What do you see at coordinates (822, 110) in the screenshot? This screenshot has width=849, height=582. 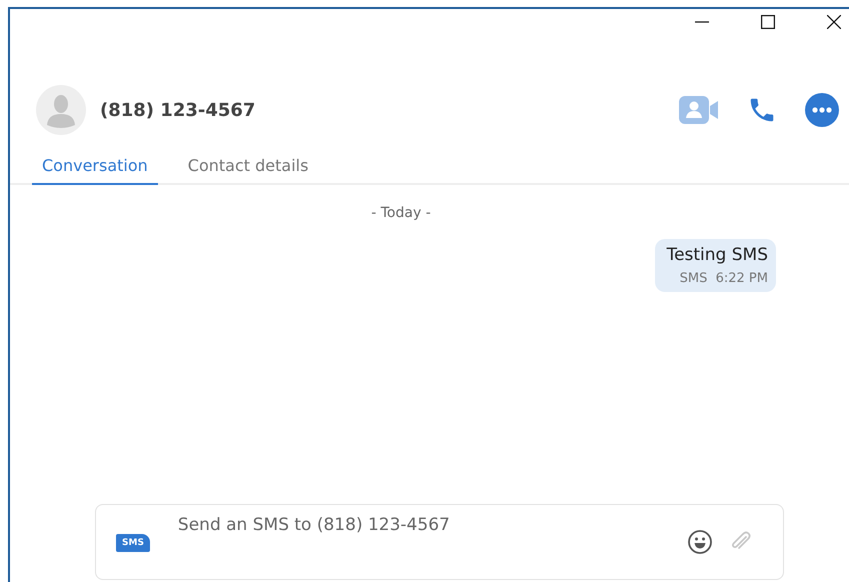 I see `more-icon` at bounding box center [822, 110].